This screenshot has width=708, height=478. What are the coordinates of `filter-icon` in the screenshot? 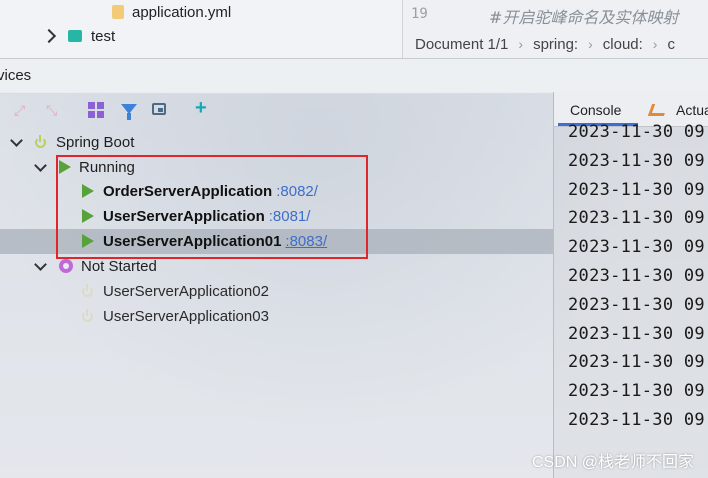 It's located at (129, 112).